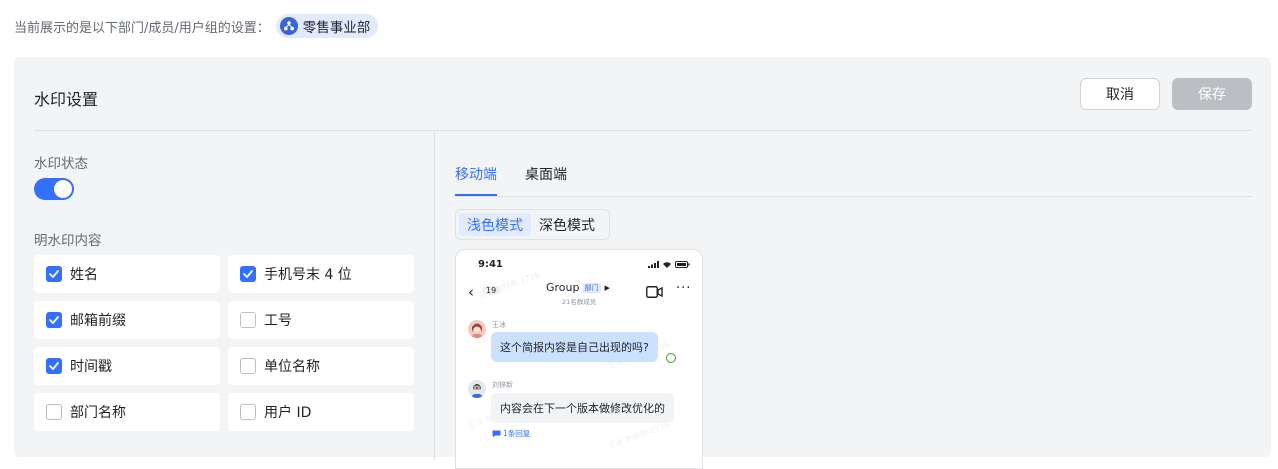  I want to click on watermark-status-toggle, so click(54, 189).